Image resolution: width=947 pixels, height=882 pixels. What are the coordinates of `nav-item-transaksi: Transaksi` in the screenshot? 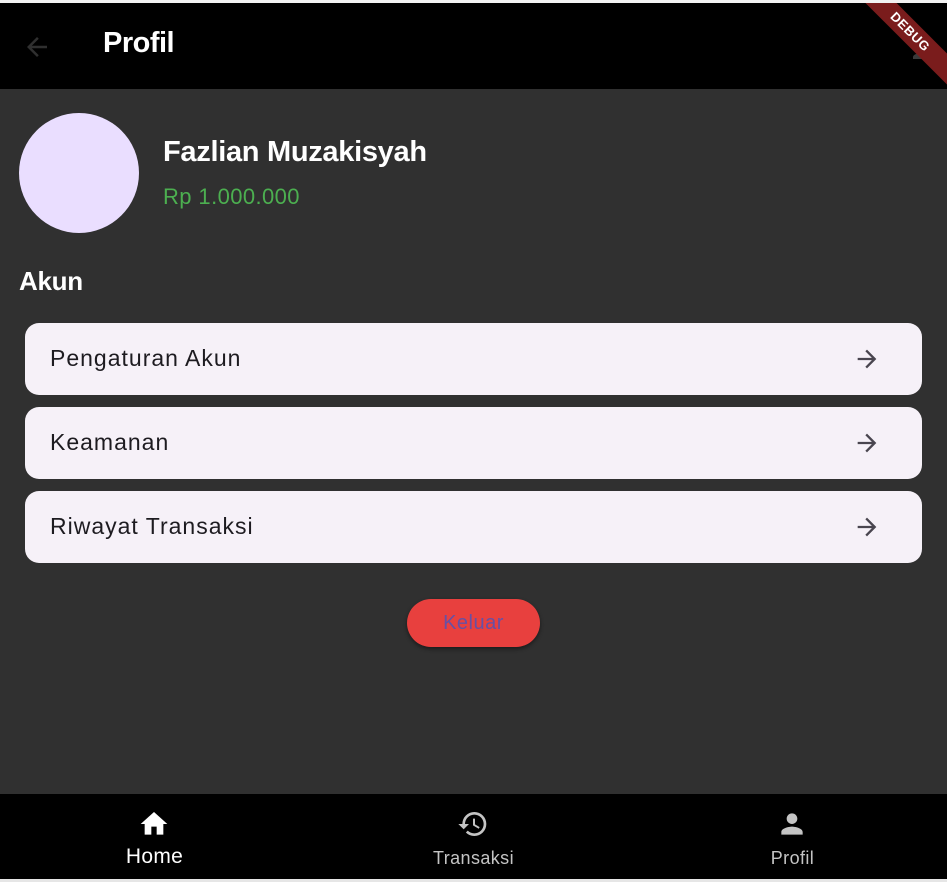 It's located at (473, 836).